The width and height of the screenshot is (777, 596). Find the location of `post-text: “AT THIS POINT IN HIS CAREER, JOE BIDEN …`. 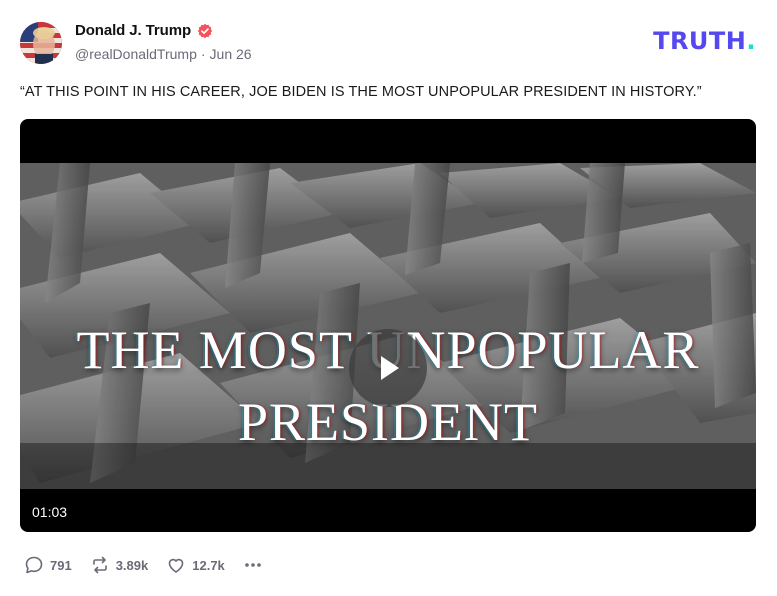

post-text: “AT THIS POINT IN HIS CAREER, JOE BIDEN … is located at coordinates (361, 92).